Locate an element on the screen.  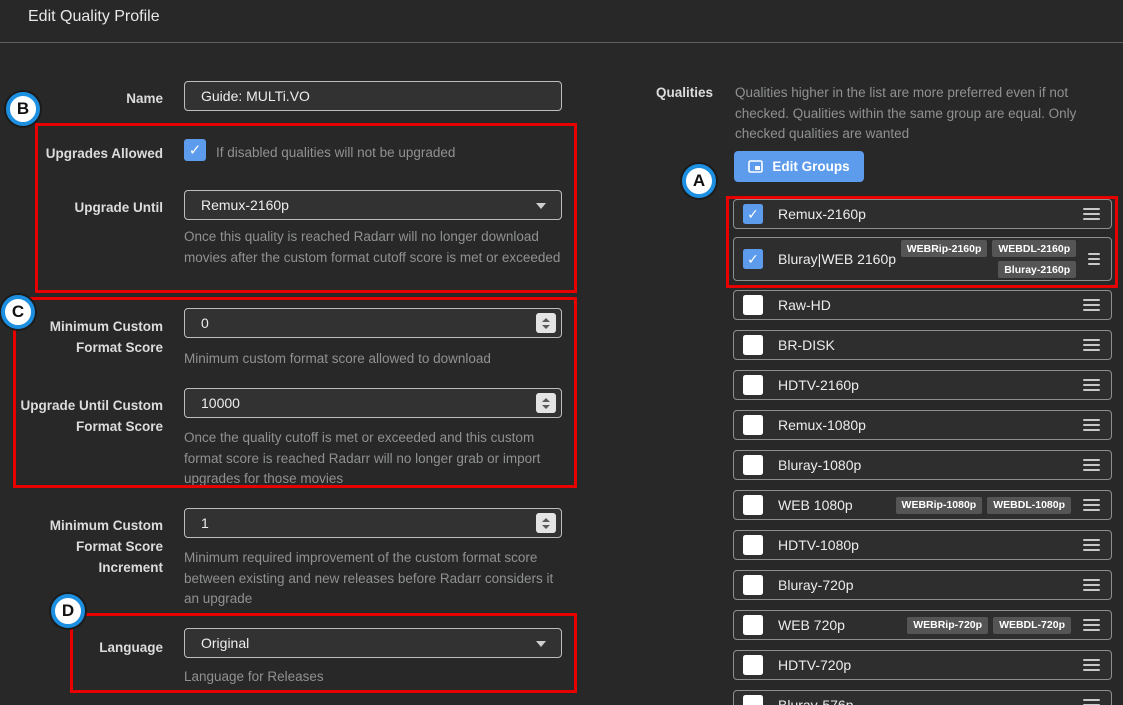
min-custom-format-score-input is located at coordinates (373, 323).